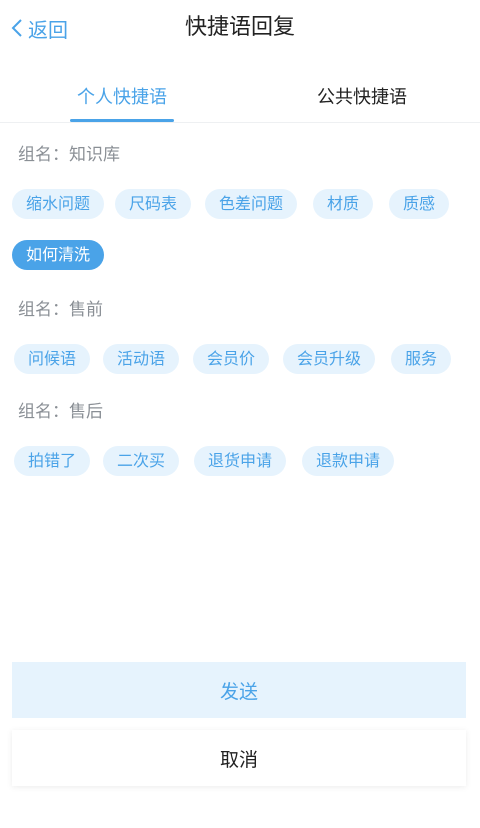 Image resolution: width=480 pixels, height=828 pixels. Describe the element at coordinates (251, 204) in the screenshot. I see `phrase-chip: 色差问题` at that location.